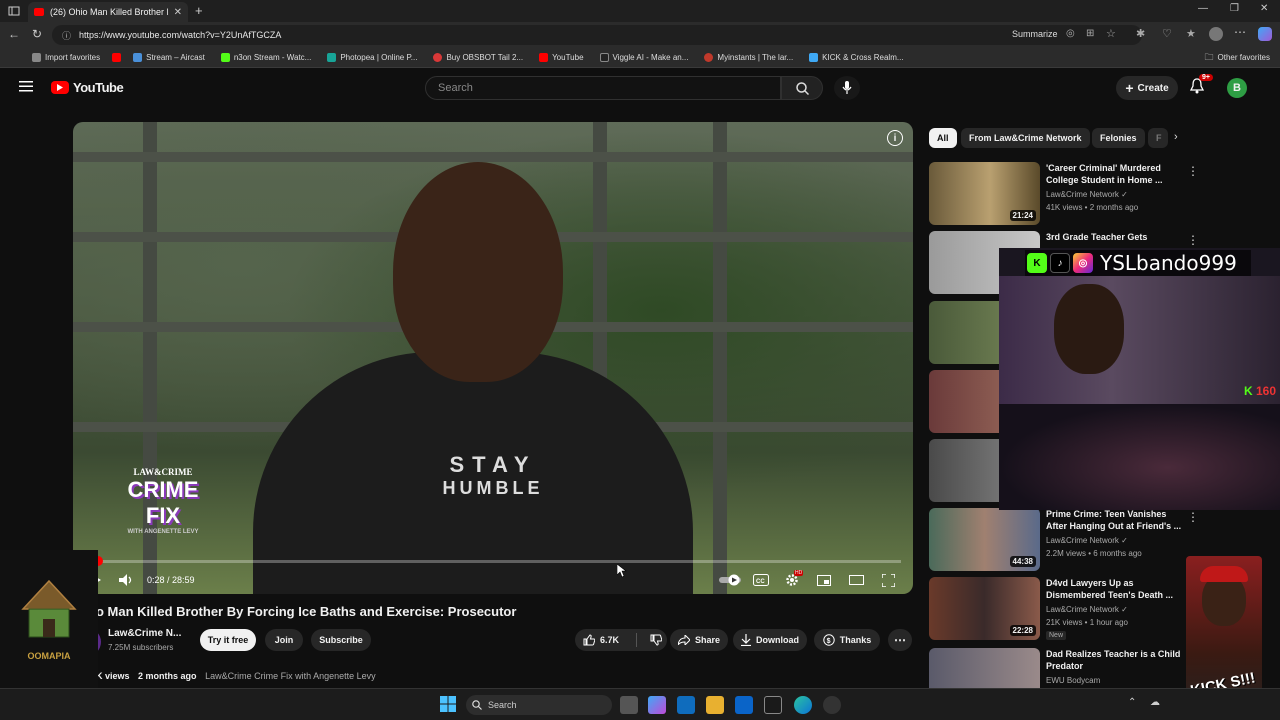 Image resolution: width=1280 pixels, height=720 pixels. What do you see at coordinates (169, 57) in the screenshot?
I see `bookmark-item: Stream – Aircast` at bounding box center [169, 57].